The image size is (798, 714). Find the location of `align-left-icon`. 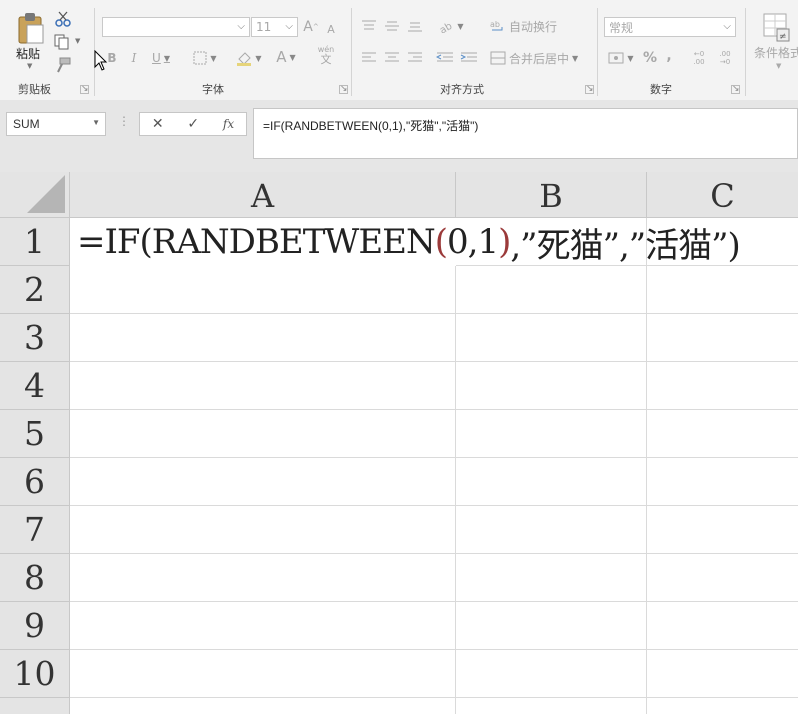

align-left-icon is located at coordinates (369, 58).